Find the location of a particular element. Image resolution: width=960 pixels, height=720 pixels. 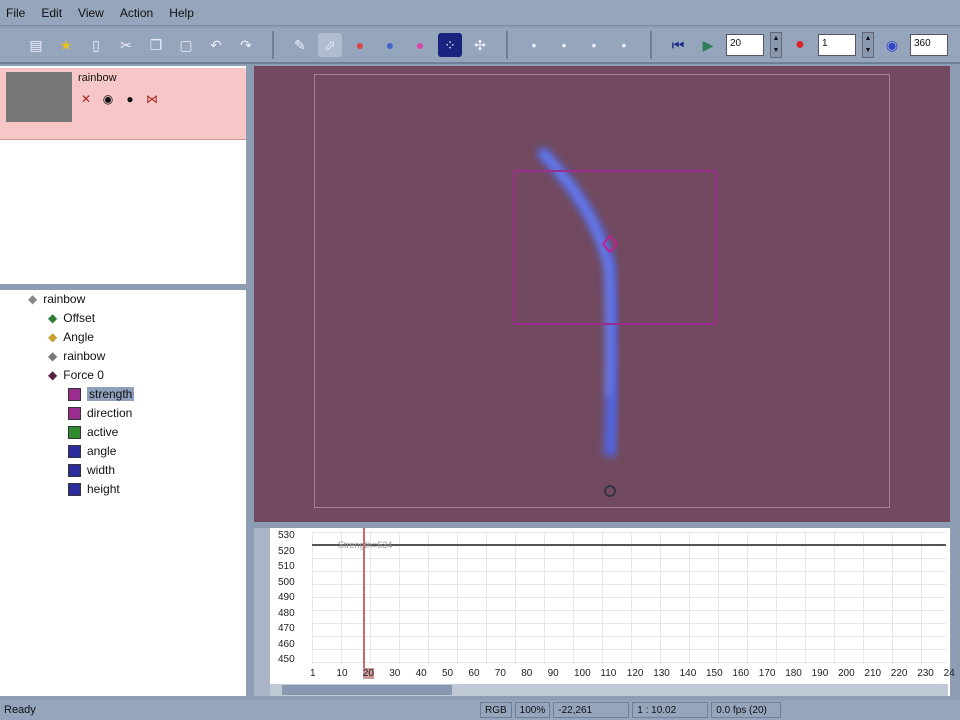

x-tick-label: 140 is located at coordinates (688, 673).